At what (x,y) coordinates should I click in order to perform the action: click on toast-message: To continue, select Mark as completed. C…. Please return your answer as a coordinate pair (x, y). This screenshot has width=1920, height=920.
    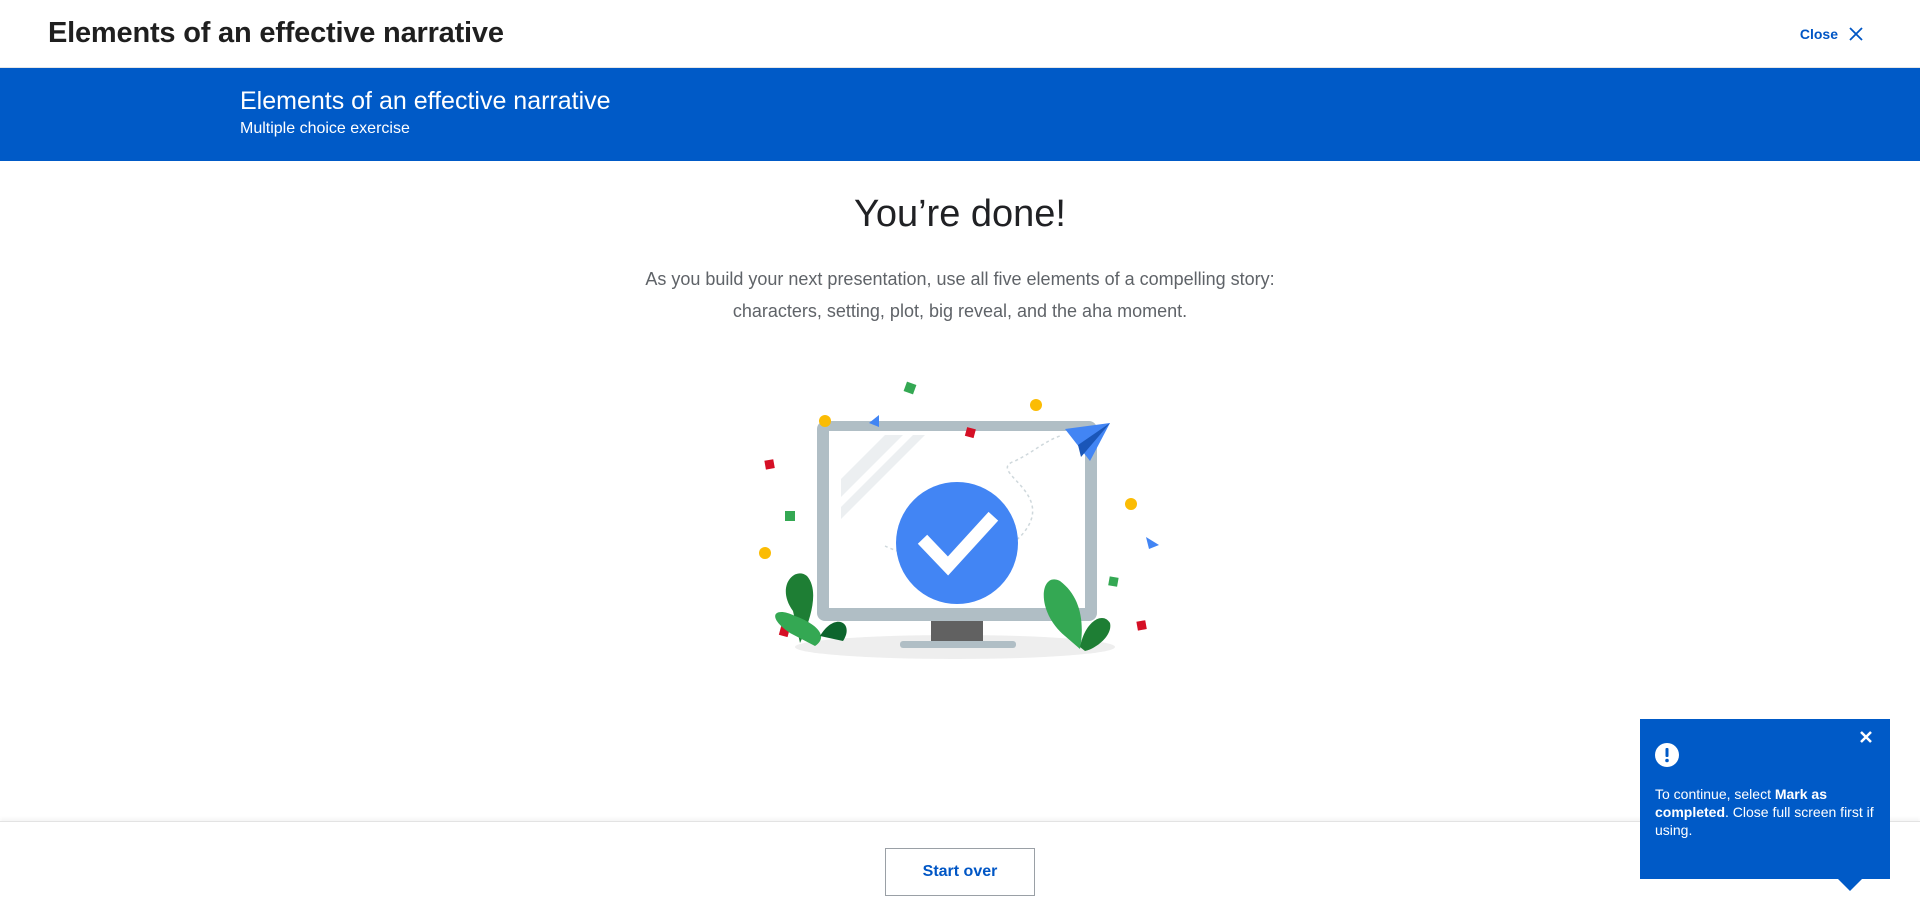
    Looking at the image, I should click on (1765, 812).